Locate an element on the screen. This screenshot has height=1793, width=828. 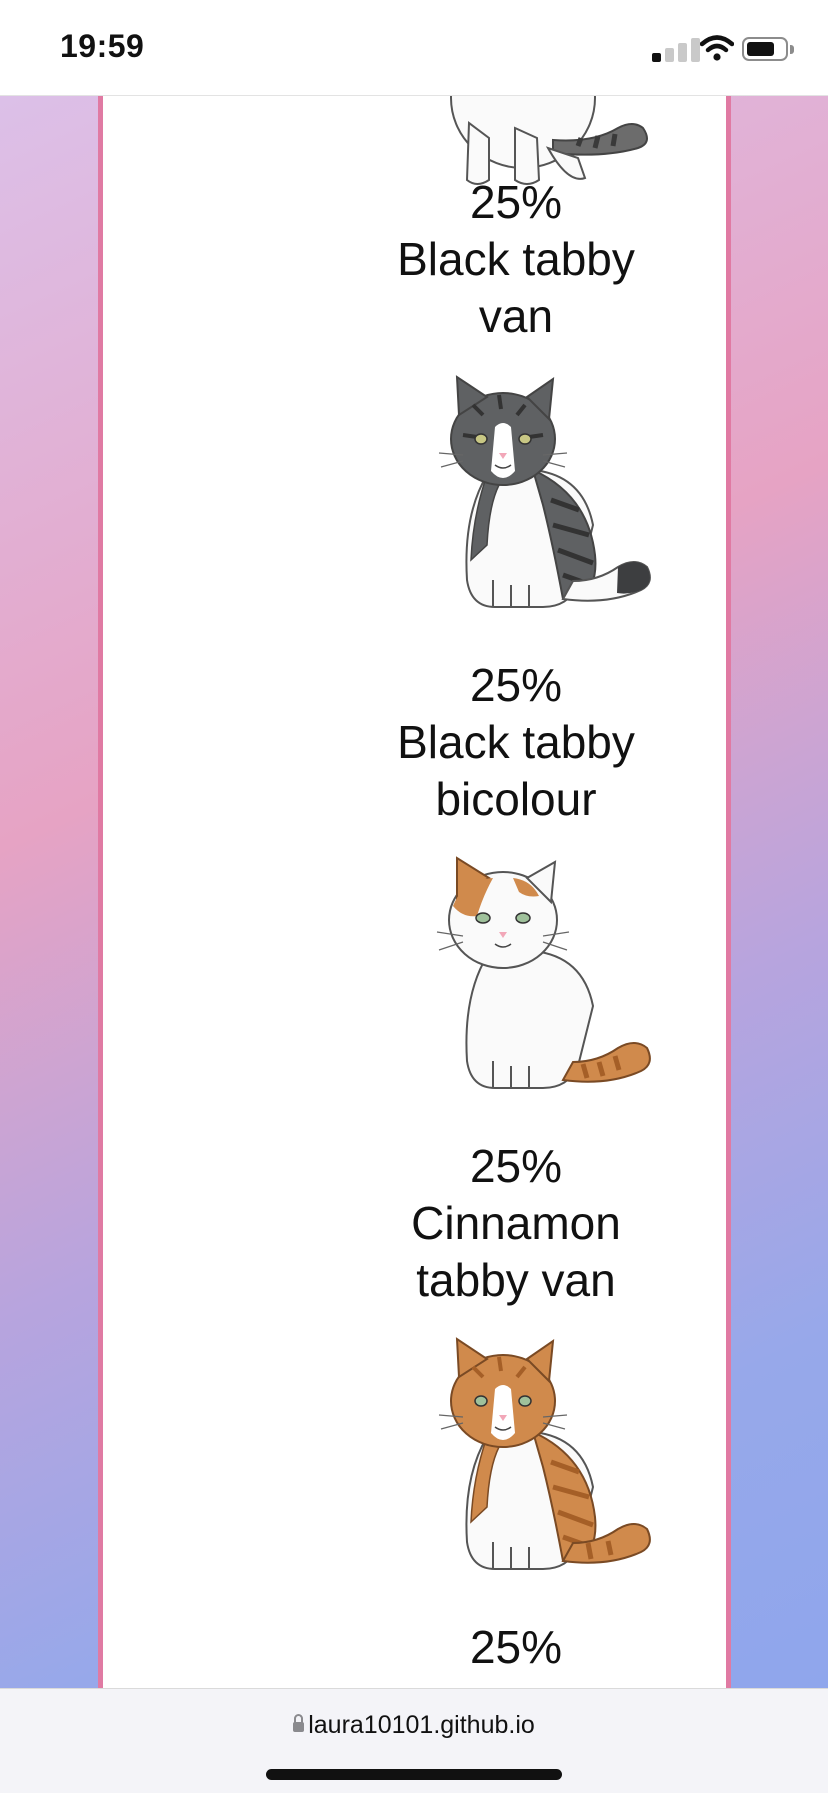
result-block: 25% Cinnamon tabby van is located at coordinates (516, 1223).